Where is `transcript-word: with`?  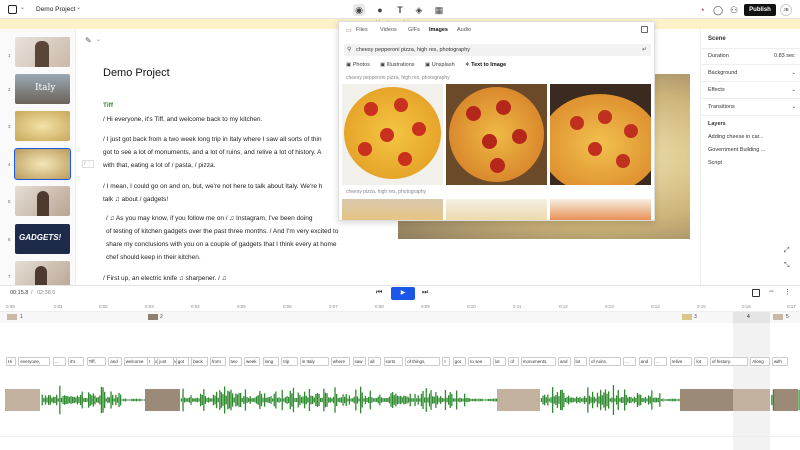 transcript-word: with is located at coordinates (780, 361).